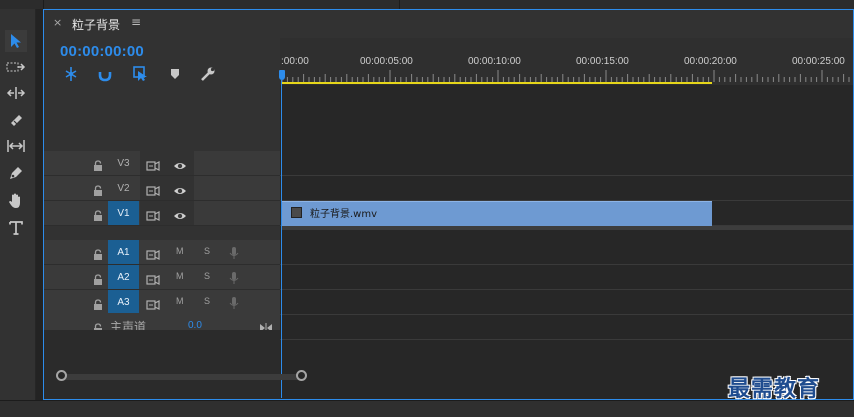 This screenshot has width=854, height=417. Describe the element at coordinates (123, 213) in the screenshot. I see `track-name: V1` at that location.